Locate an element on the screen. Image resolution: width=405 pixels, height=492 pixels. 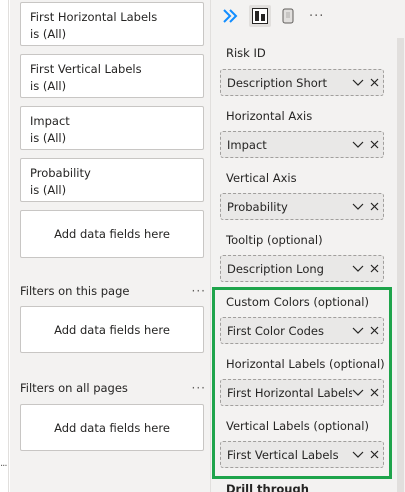
viz-toolbar: ··· is located at coordinates (272, 16).